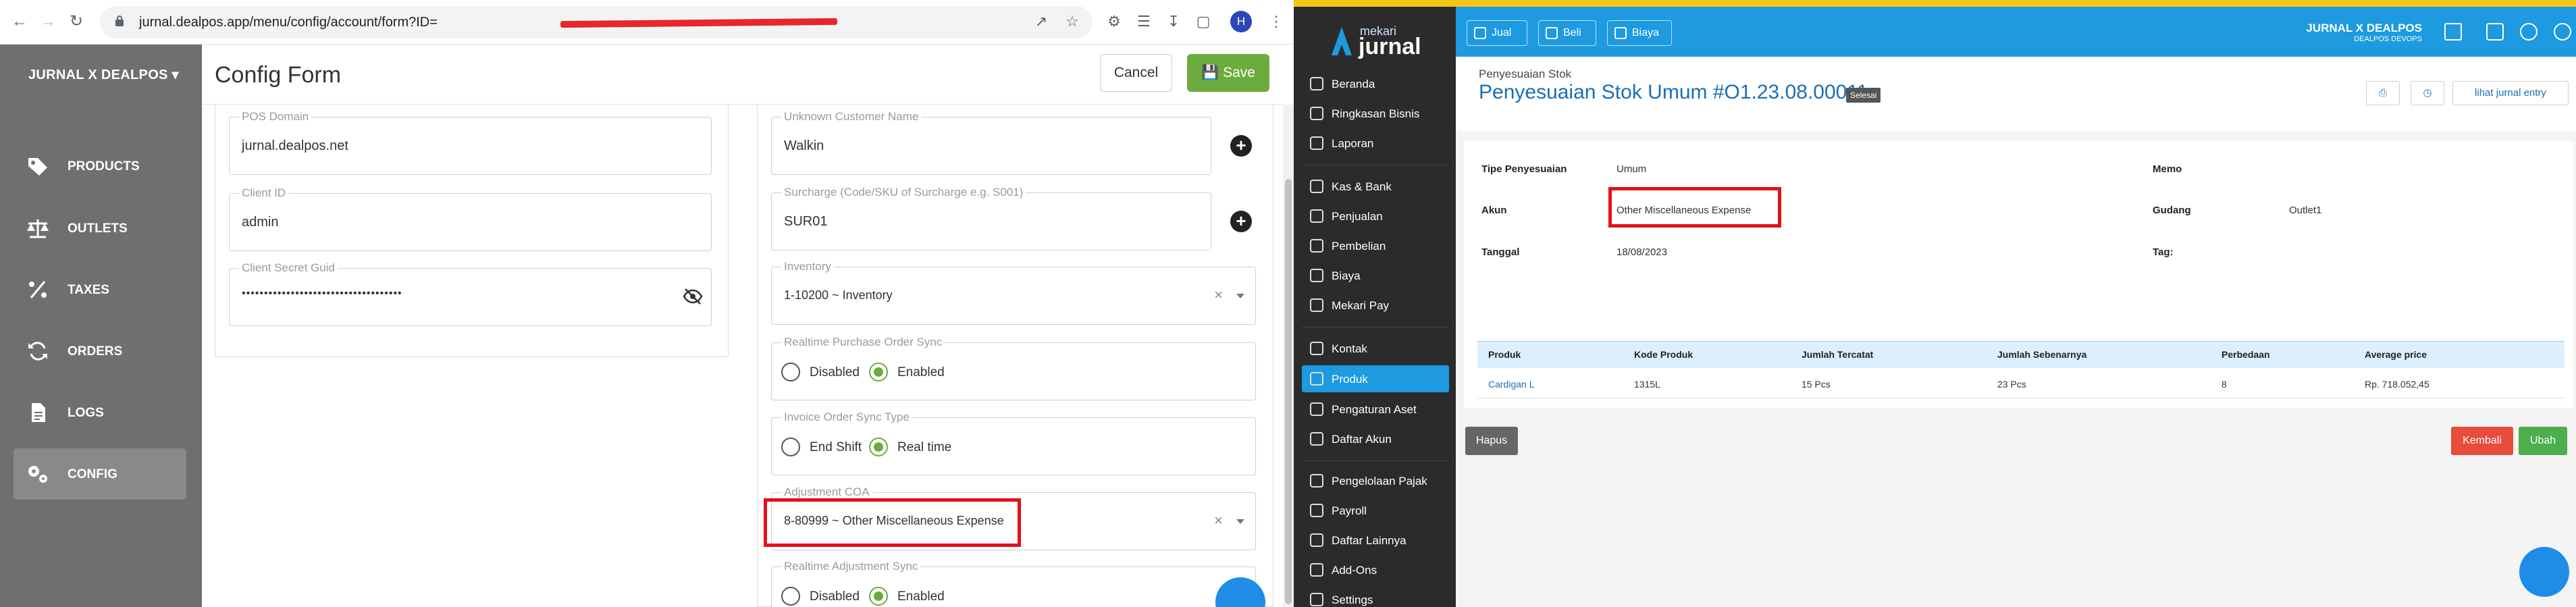 Image resolution: width=2576 pixels, height=607 pixels. I want to click on side-panel-icon: ▢, so click(1203, 21).